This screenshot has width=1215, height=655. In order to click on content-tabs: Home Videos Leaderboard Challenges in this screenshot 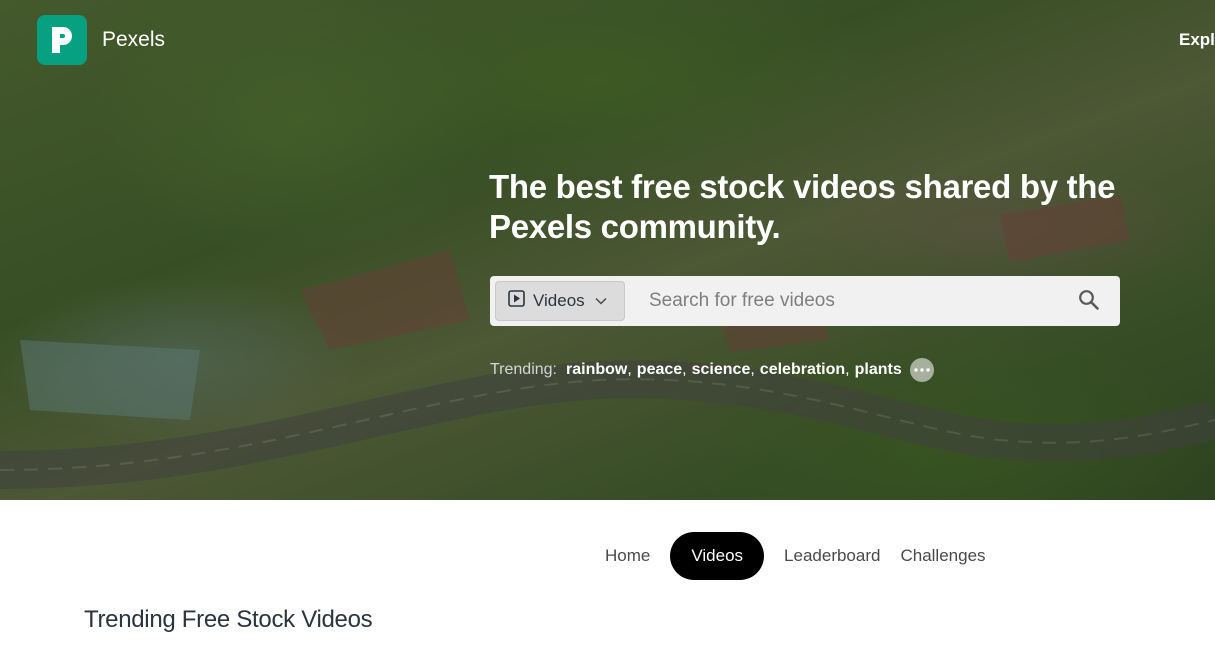, I will do `click(795, 556)`.